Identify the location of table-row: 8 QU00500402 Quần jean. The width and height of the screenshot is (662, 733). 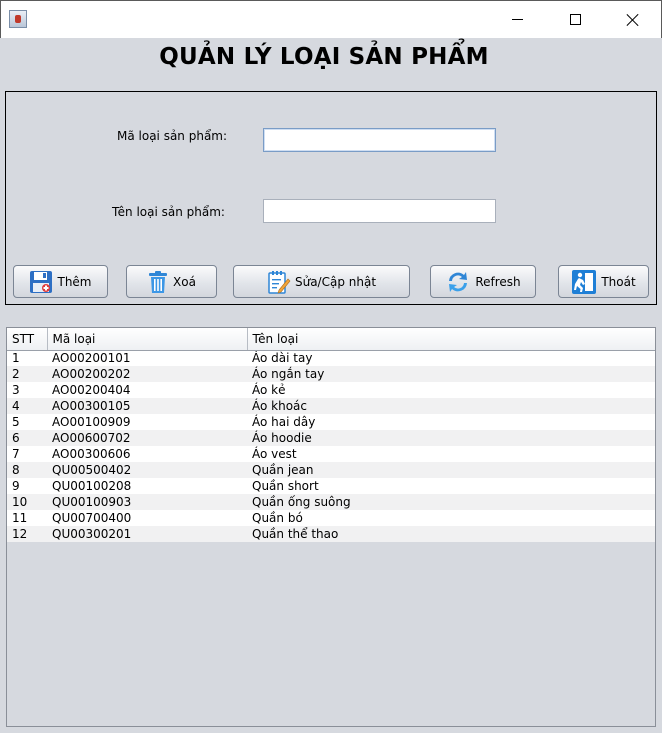
(331, 470).